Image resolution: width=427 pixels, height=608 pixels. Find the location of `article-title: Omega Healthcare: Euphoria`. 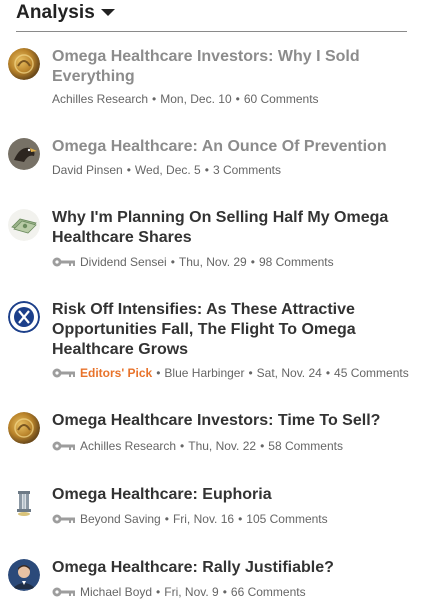

article-title: Omega Healthcare: Euphoria is located at coordinates (232, 495).